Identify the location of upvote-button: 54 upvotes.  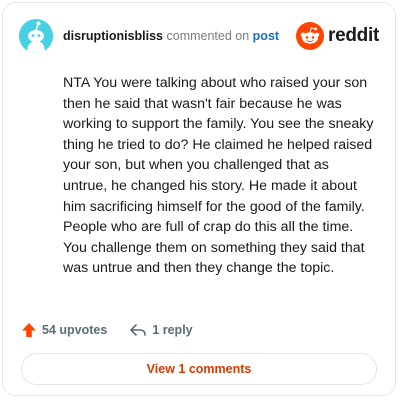
(64, 330).